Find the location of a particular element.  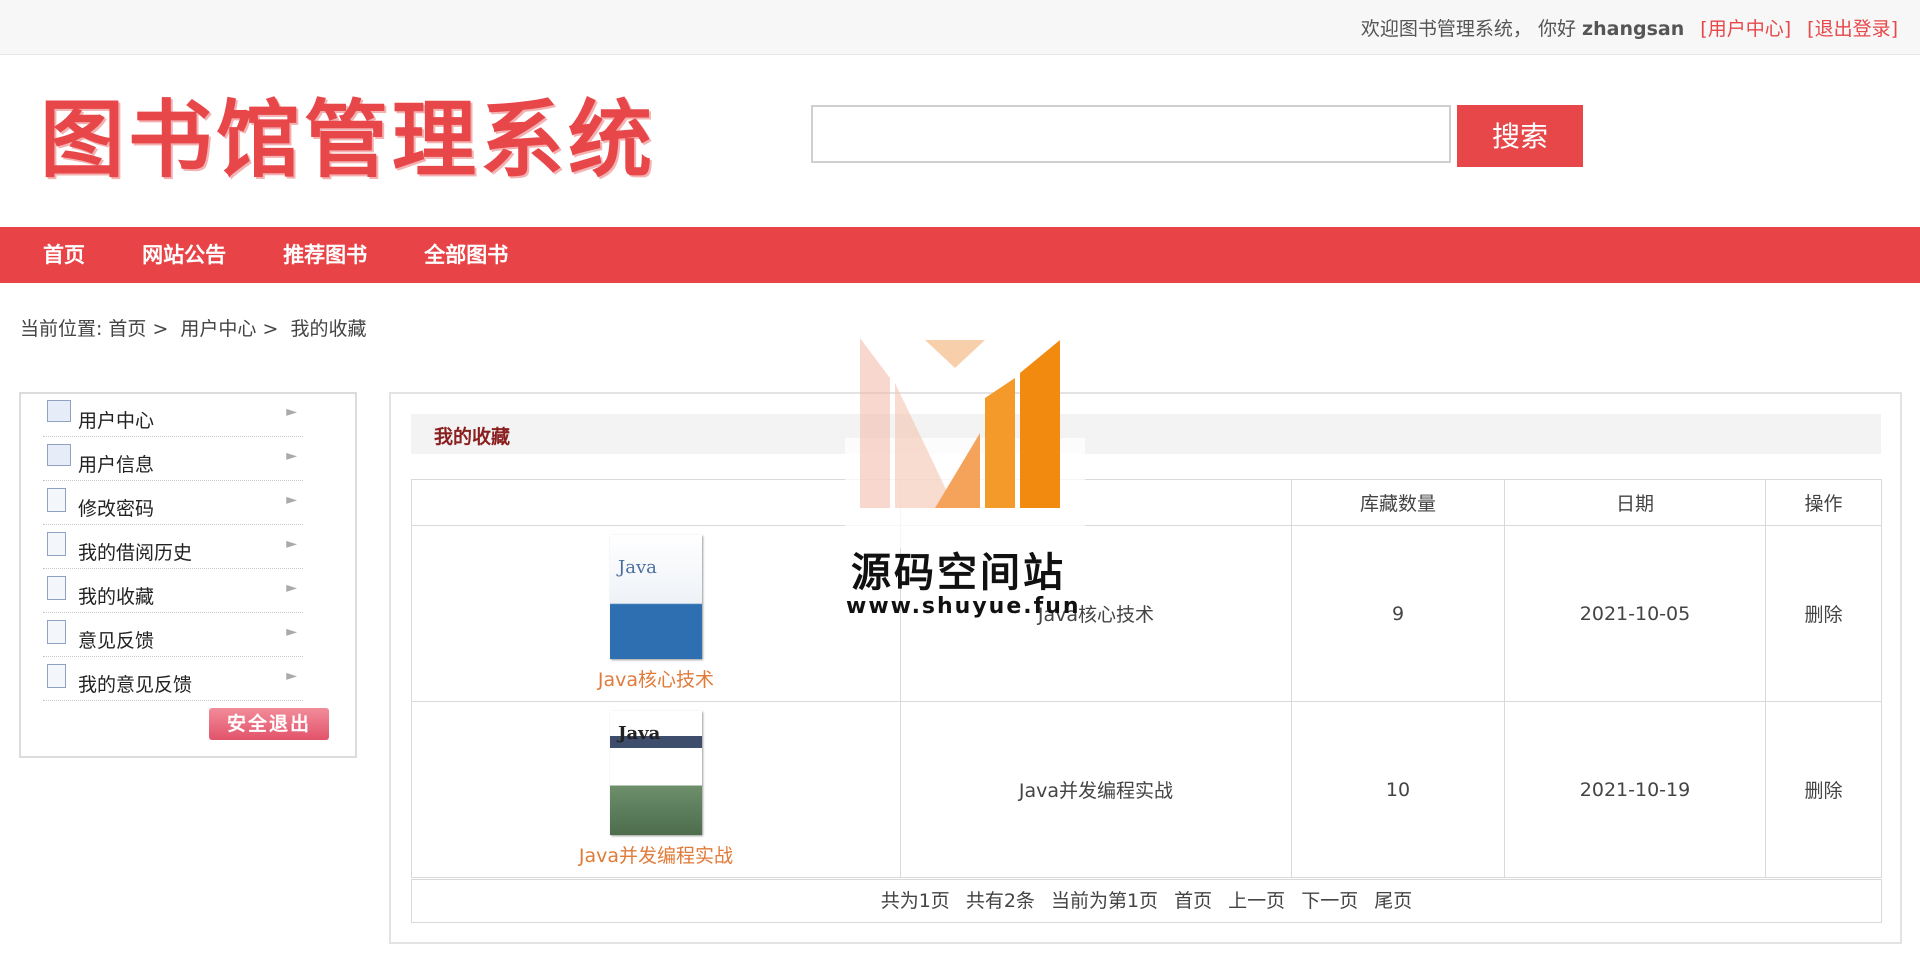

column-header-date: 日期 is located at coordinates (1635, 502).